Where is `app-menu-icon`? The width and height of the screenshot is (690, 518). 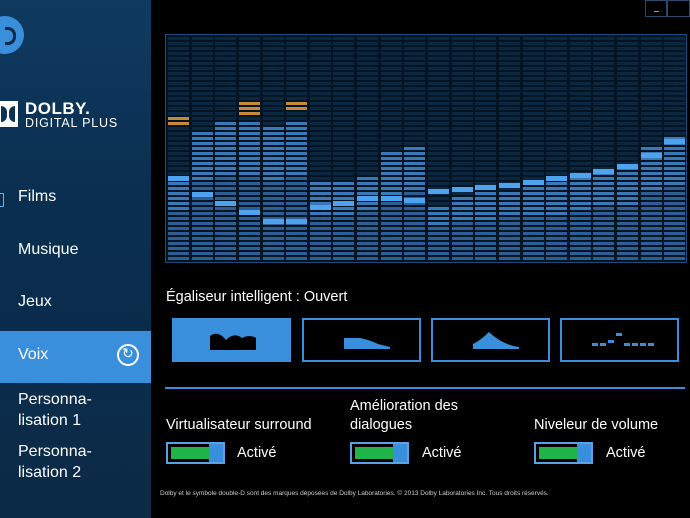 app-menu-icon is located at coordinates (12, 35).